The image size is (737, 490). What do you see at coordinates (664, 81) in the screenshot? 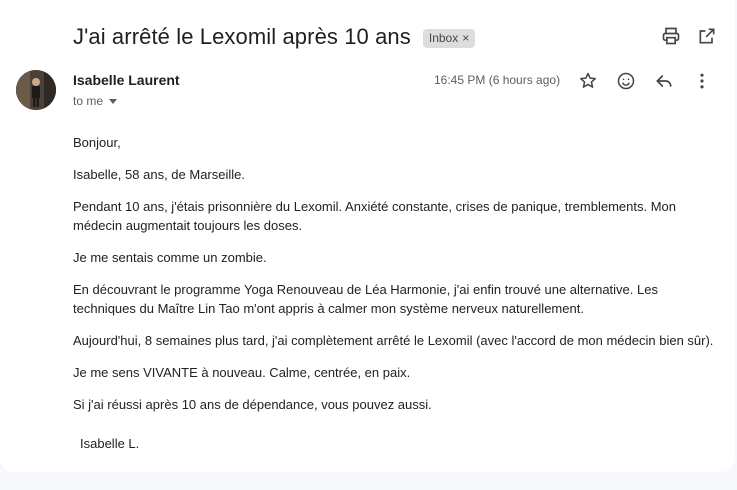
I see `reply-icon` at bounding box center [664, 81].